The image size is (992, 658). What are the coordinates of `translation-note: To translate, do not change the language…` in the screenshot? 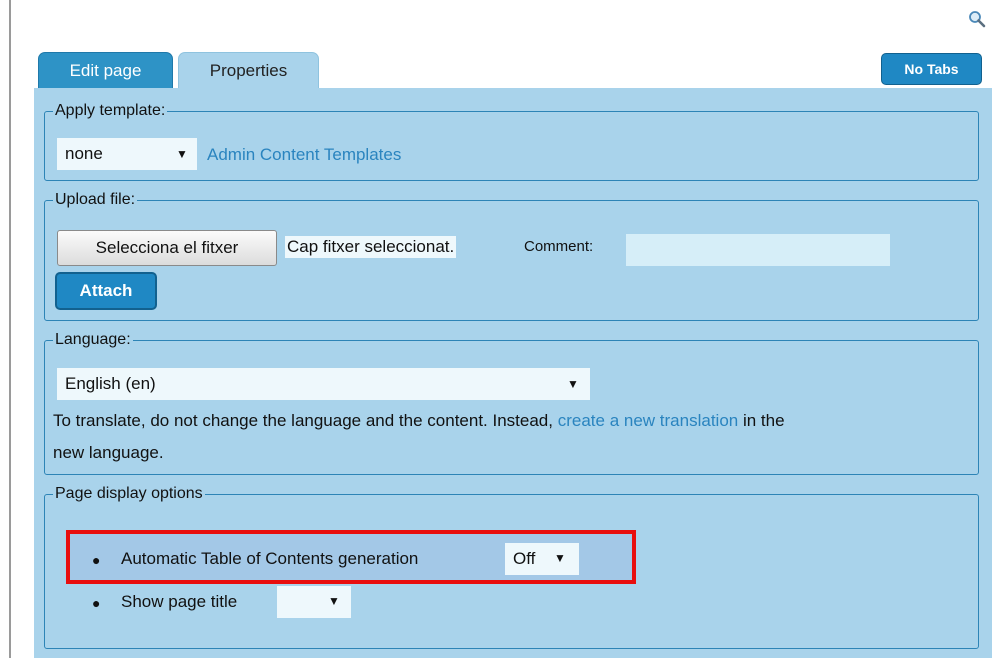 It's located at (513, 421).